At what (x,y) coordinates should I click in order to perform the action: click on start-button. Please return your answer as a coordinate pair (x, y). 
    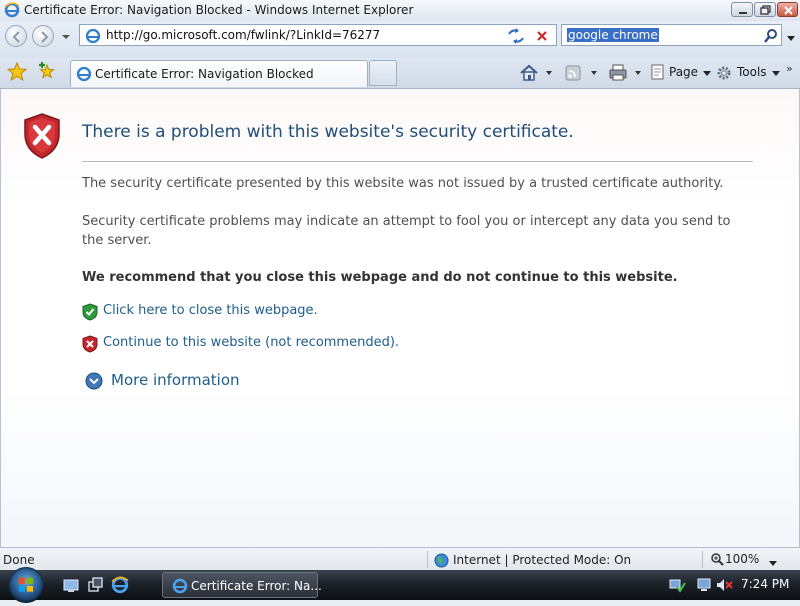
    Looking at the image, I should click on (26, 585).